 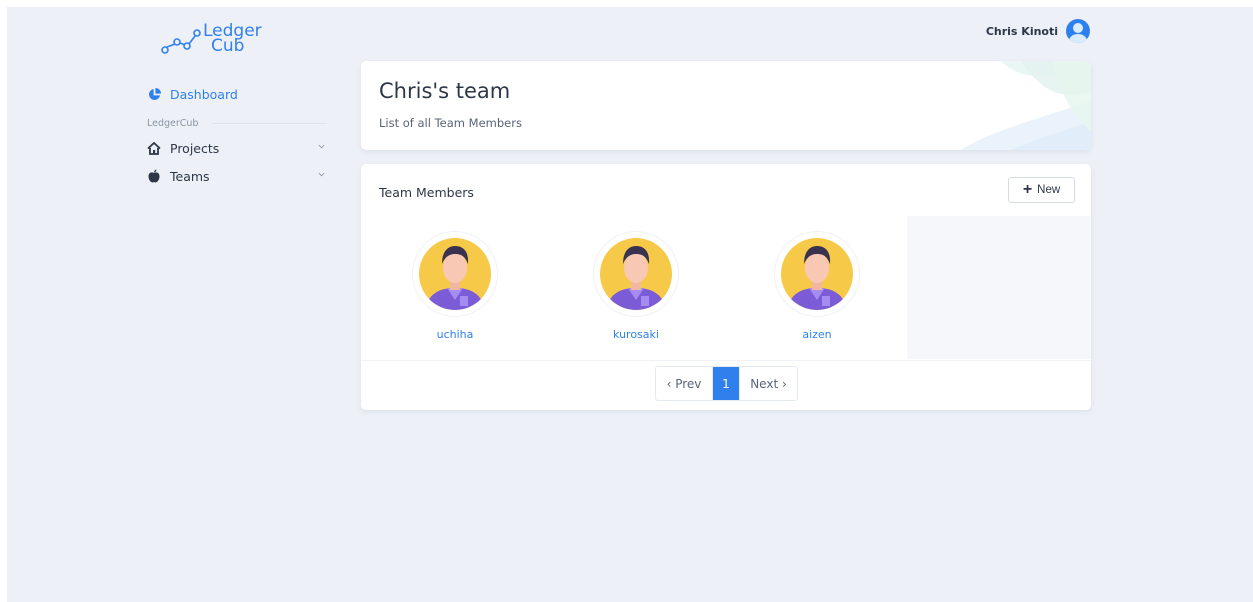 What do you see at coordinates (237, 135) in the screenshot?
I see `sidebar: Dashboard LedgerCub Projects Teams` at bounding box center [237, 135].